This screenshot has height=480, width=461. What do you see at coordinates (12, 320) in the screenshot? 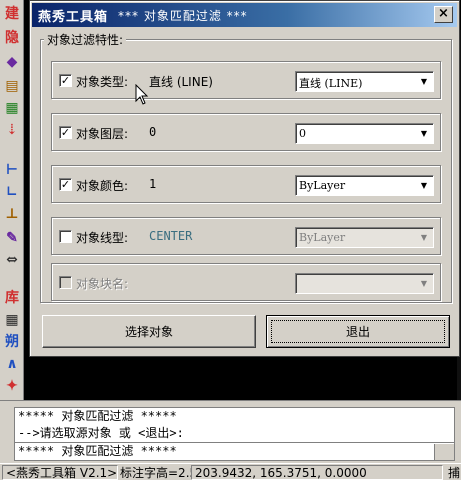
I see `table-icon: ▦` at bounding box center [12, 320].